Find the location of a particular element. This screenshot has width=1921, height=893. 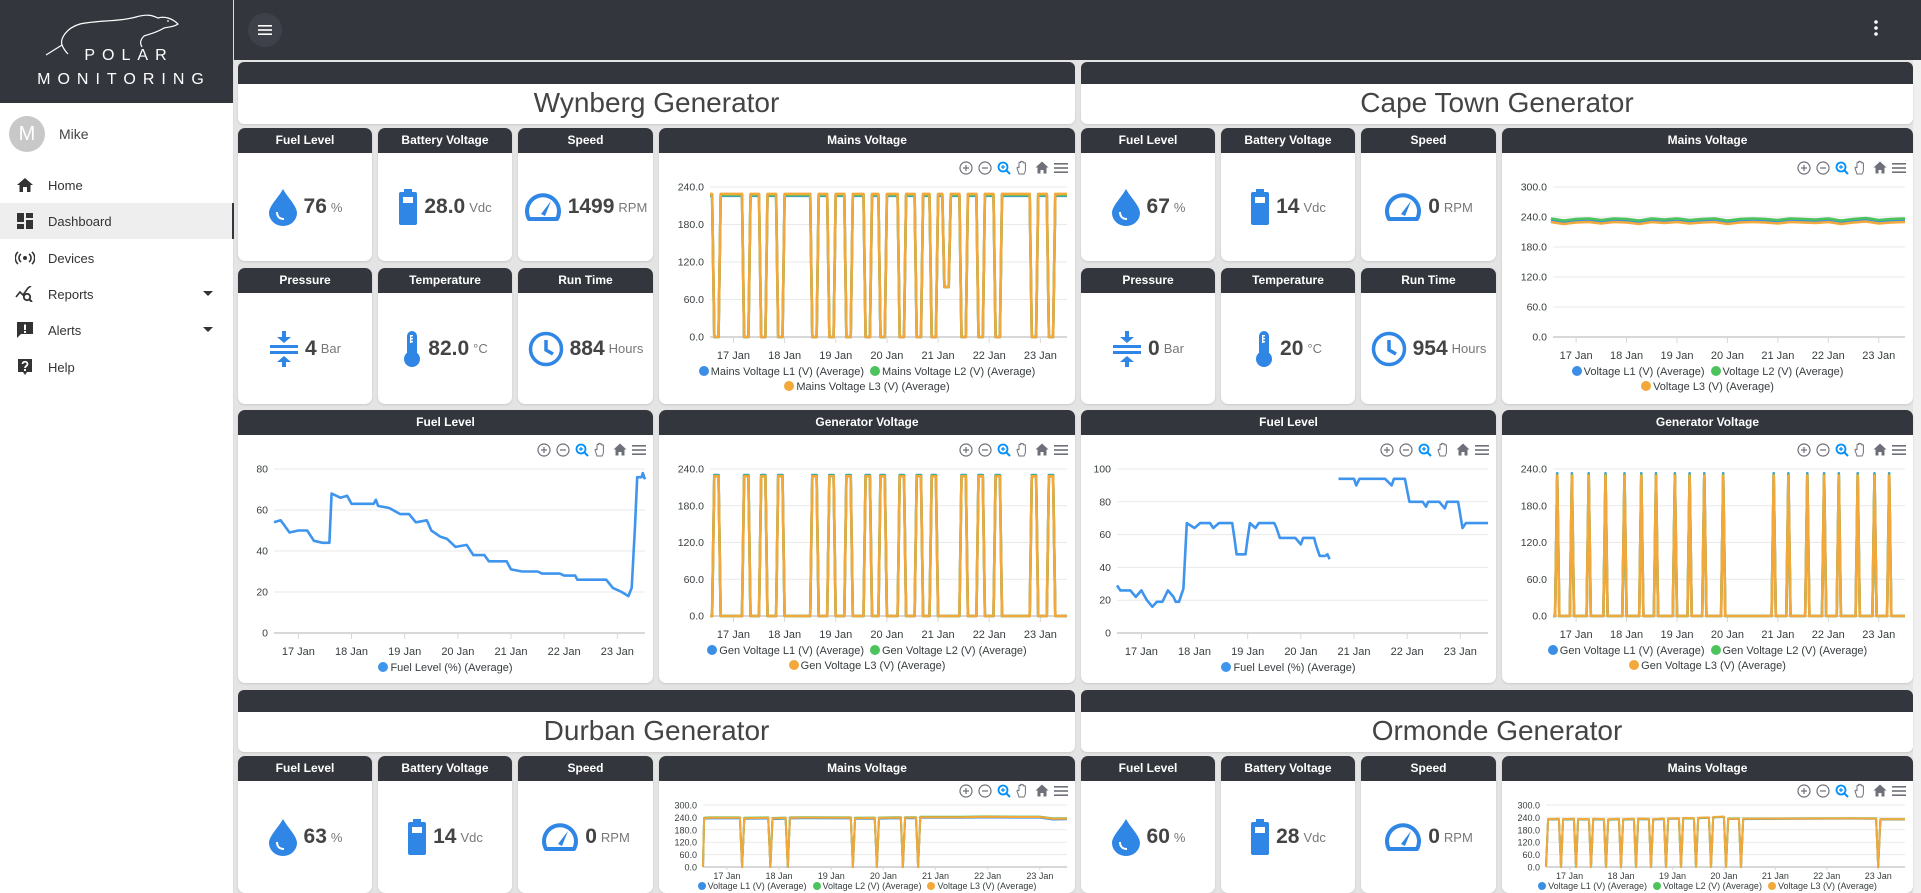

drop-icon is located at coordinates (283, 837).